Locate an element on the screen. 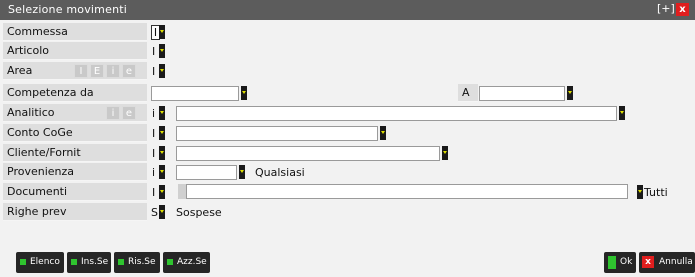  area-toggle-E: E is located at coordinates (97, 71).